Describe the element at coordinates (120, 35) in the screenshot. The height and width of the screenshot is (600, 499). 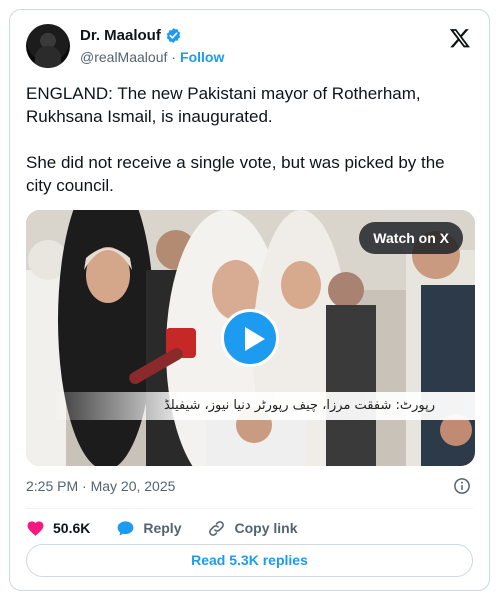
I see `author-name: Dr. Maalouf` at that location.